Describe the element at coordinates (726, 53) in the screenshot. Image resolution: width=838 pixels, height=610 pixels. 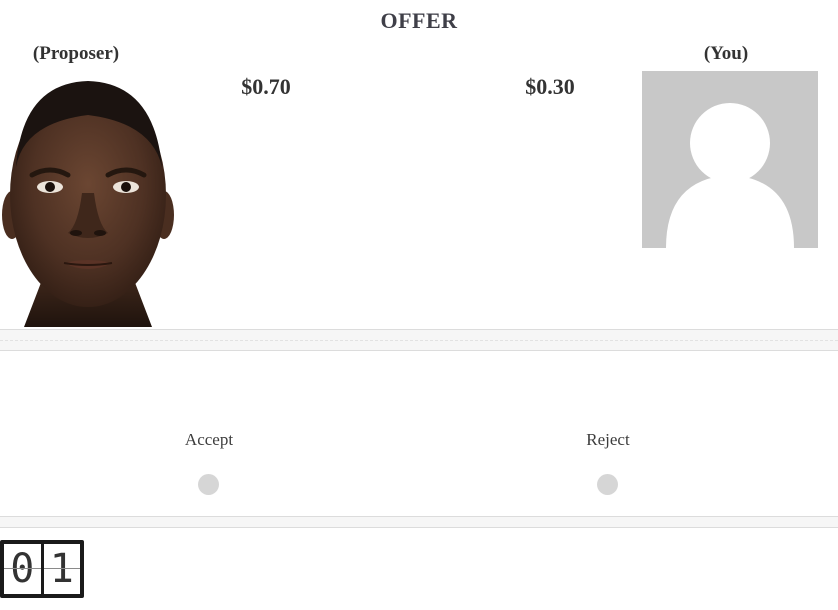
I see `you-label: (You)` at that location.